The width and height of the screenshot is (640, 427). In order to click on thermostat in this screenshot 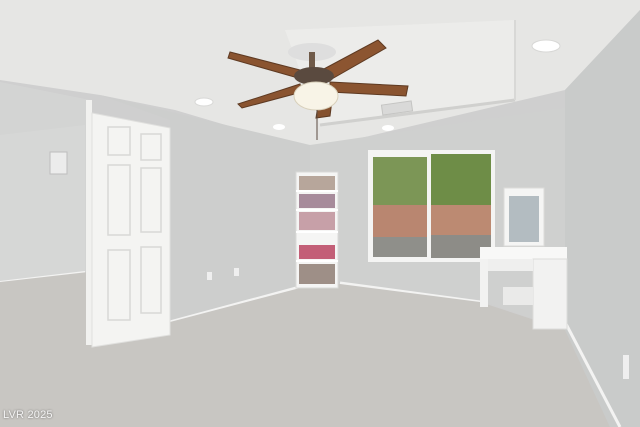, I will do `click(58, 163)`.